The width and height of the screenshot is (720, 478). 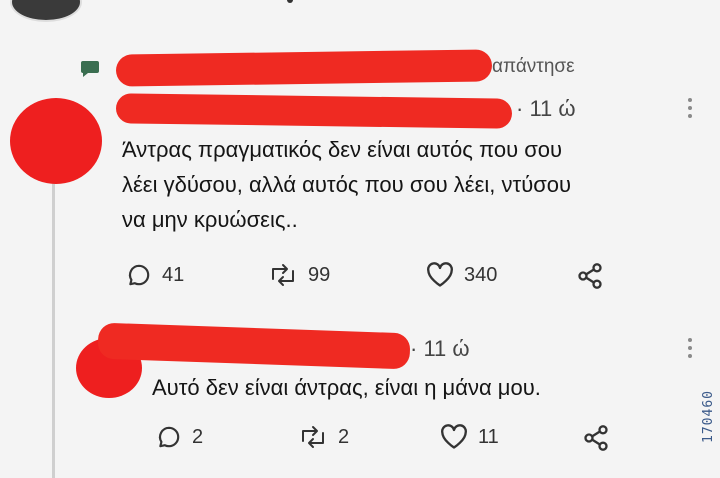 What do you see at coordinates (173, 274) in the screenshot?
I see `reply-count: 41` at bounding box center [173, 274].